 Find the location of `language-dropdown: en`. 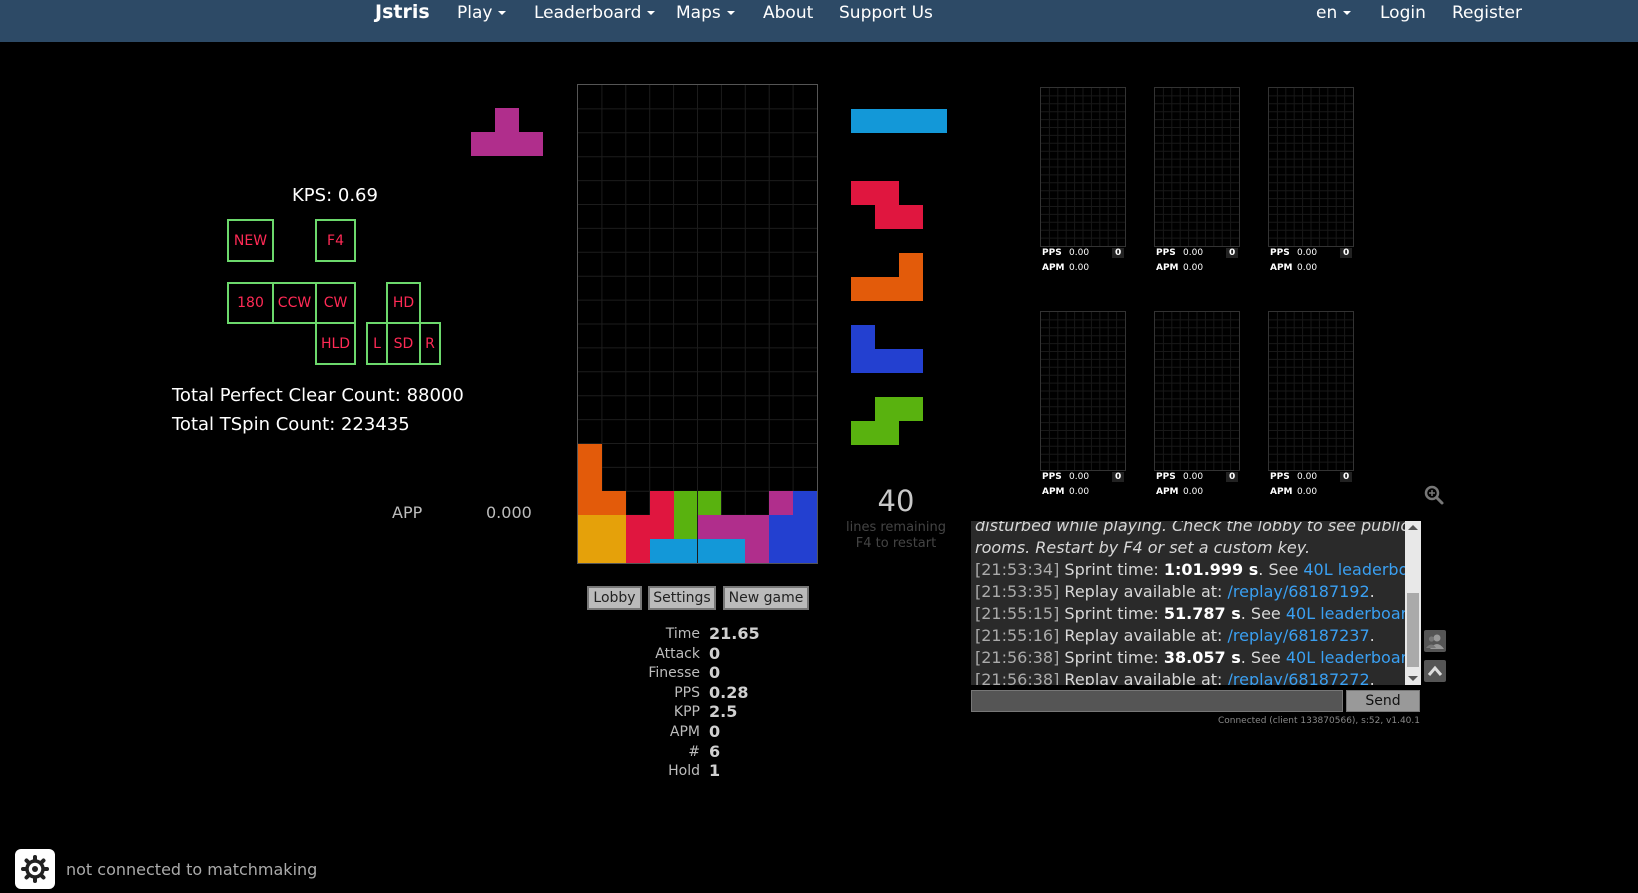

language-dropdown: en is located at coordinates (1334, 13).